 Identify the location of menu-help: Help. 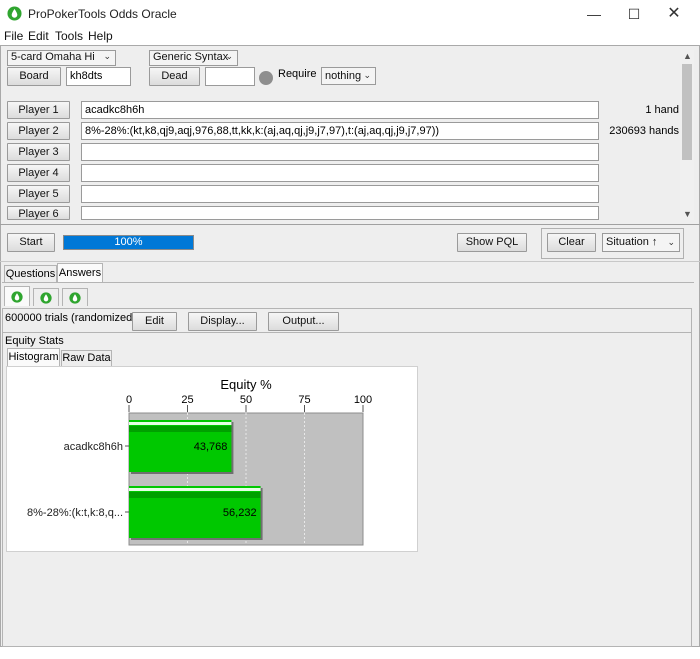
(100, 36).